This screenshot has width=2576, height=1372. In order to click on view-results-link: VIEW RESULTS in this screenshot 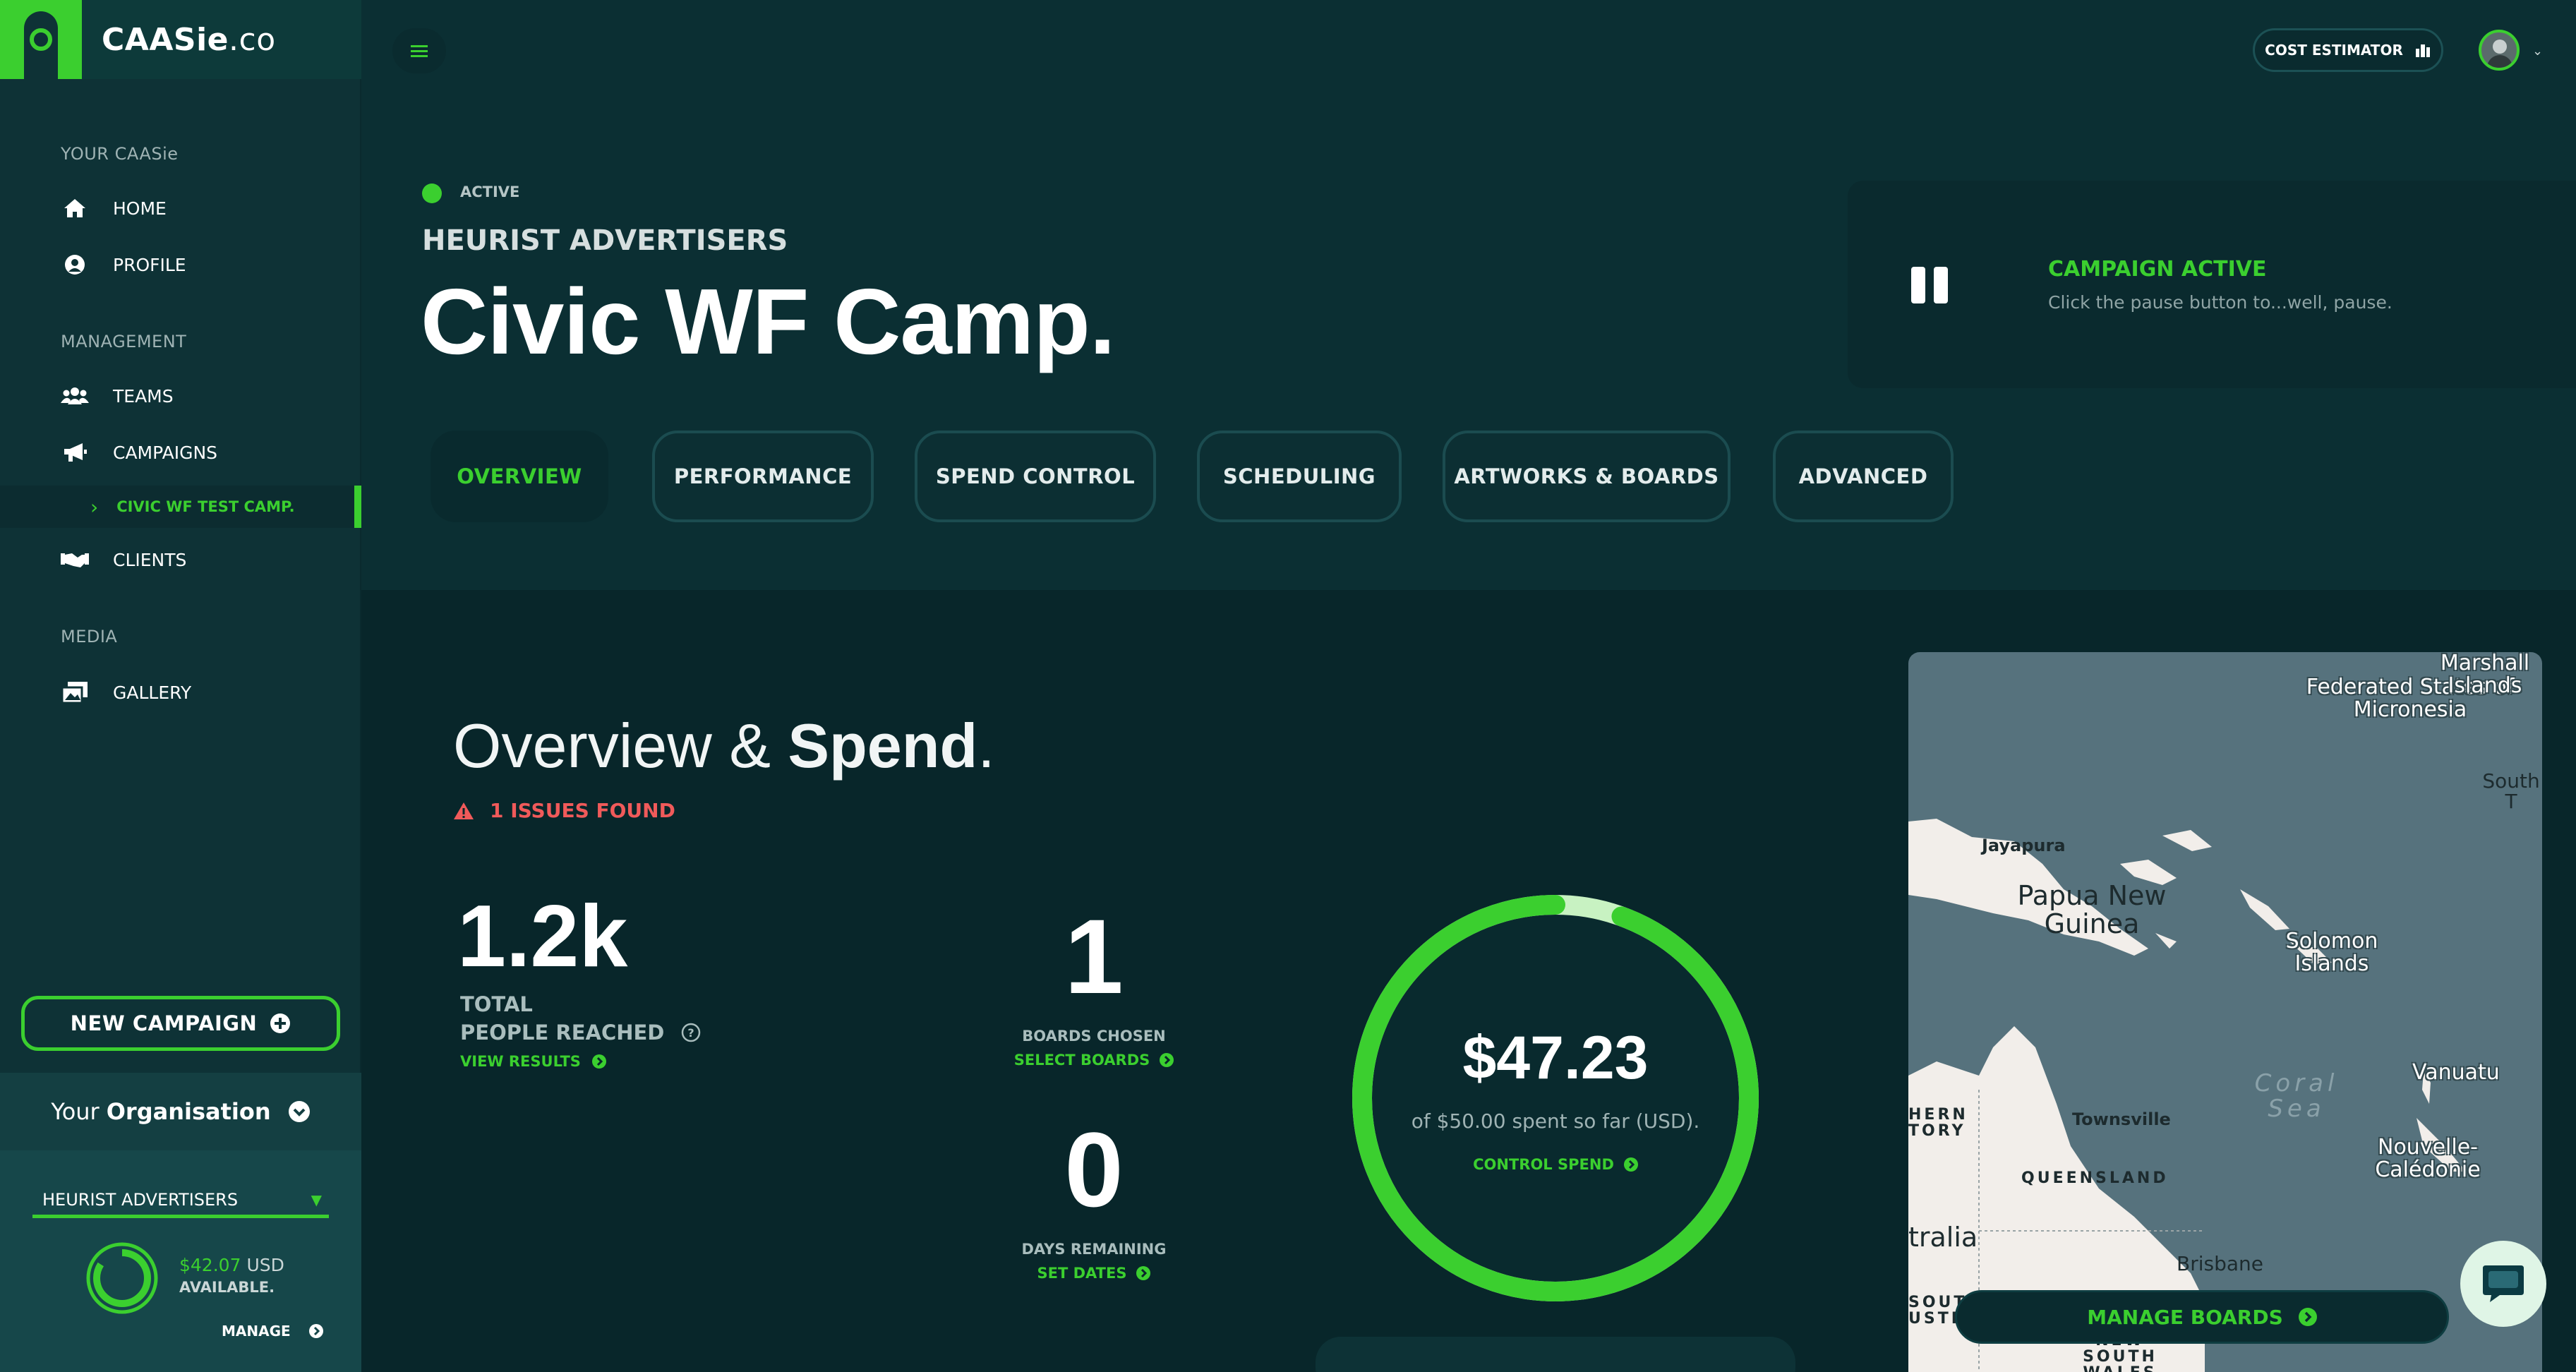, I will do `click(533, 1061)`.